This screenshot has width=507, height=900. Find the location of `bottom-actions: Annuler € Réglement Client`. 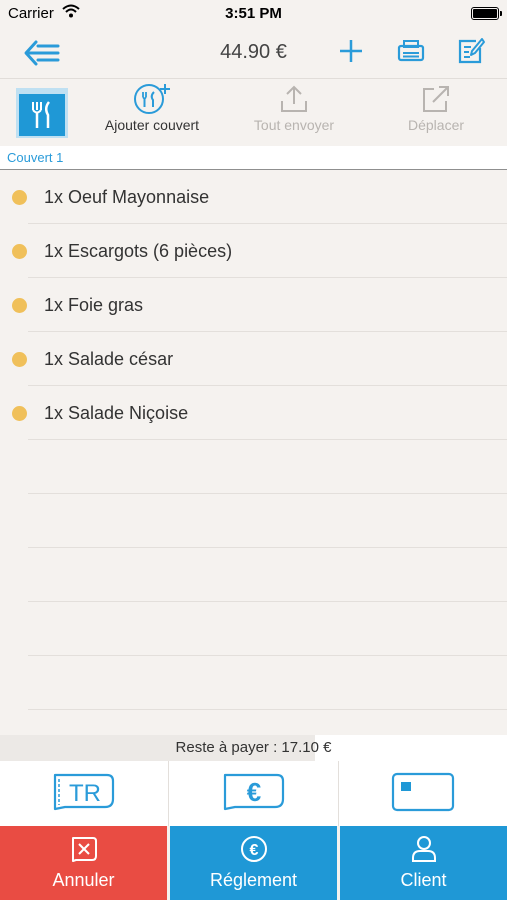

bottom-actions: Annuler € Réglement Client is located at coordinates (253, 863).